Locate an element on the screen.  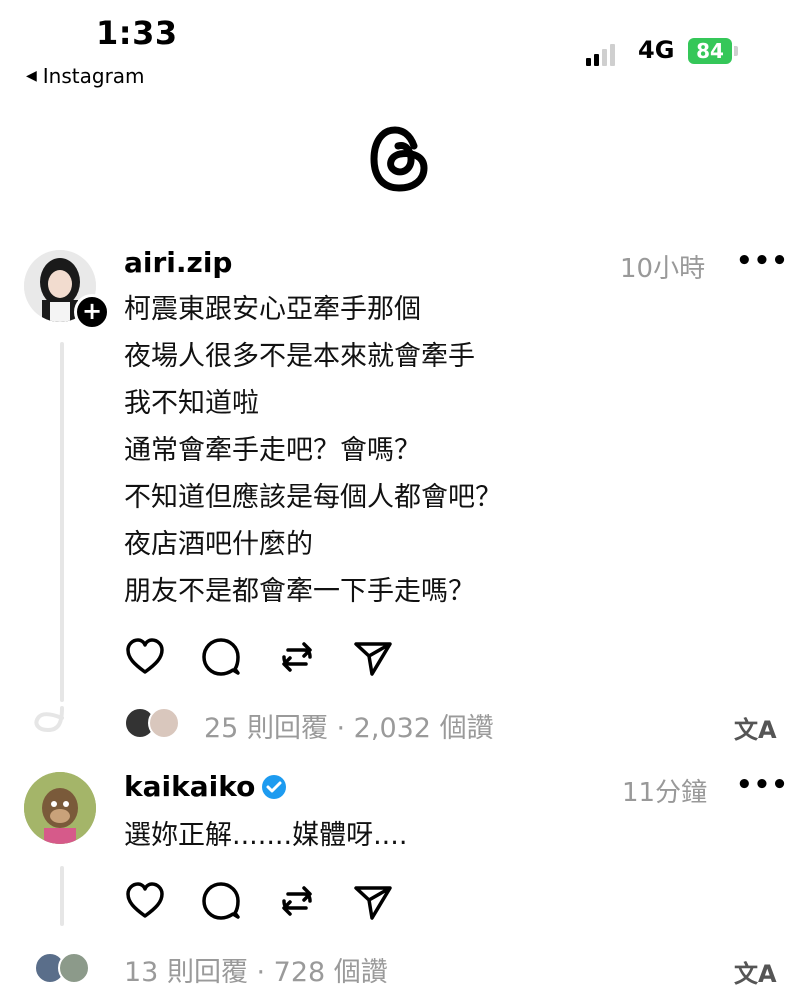
ape-avatar-icon is located at coordinates (60, 808).